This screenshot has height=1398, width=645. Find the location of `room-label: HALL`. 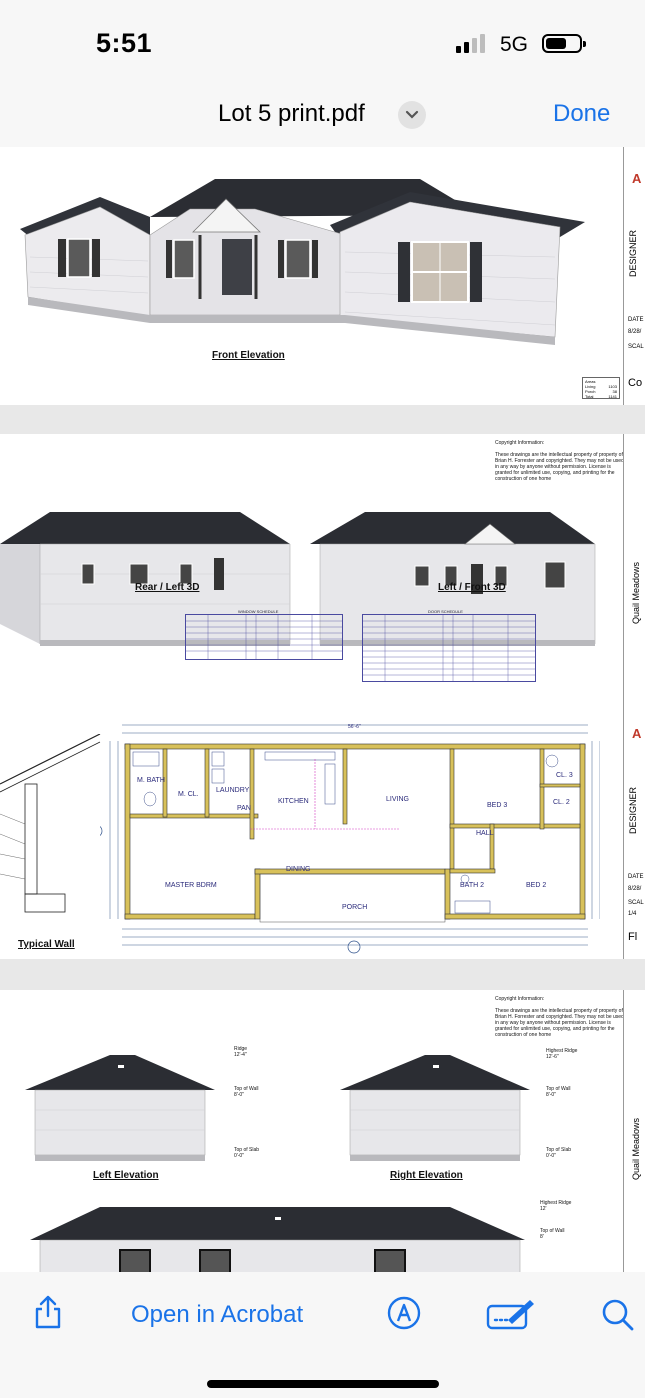

room-label: HALL is located at coordinates (485, 833).